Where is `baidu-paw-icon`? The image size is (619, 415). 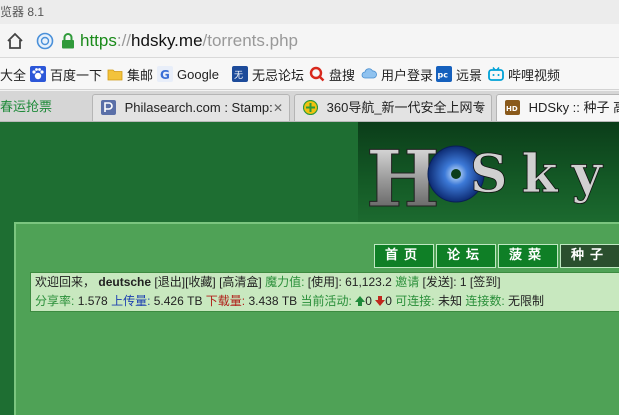
baidu-paw-icon is located at coordinates (38, 74).